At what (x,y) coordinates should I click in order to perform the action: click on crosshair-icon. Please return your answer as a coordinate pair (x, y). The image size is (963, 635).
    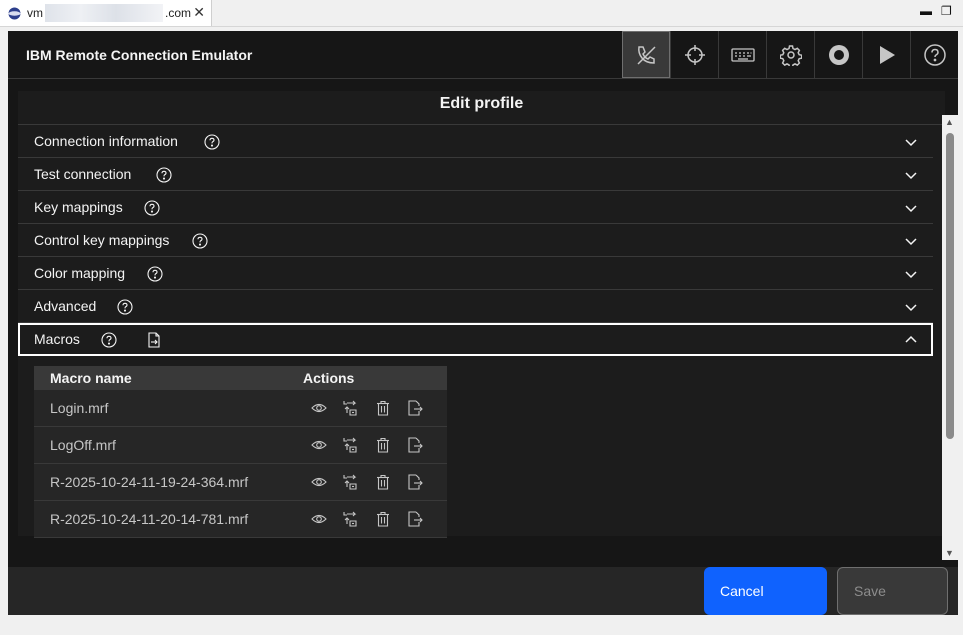
    Looking at the image, I should click on (694, 54).